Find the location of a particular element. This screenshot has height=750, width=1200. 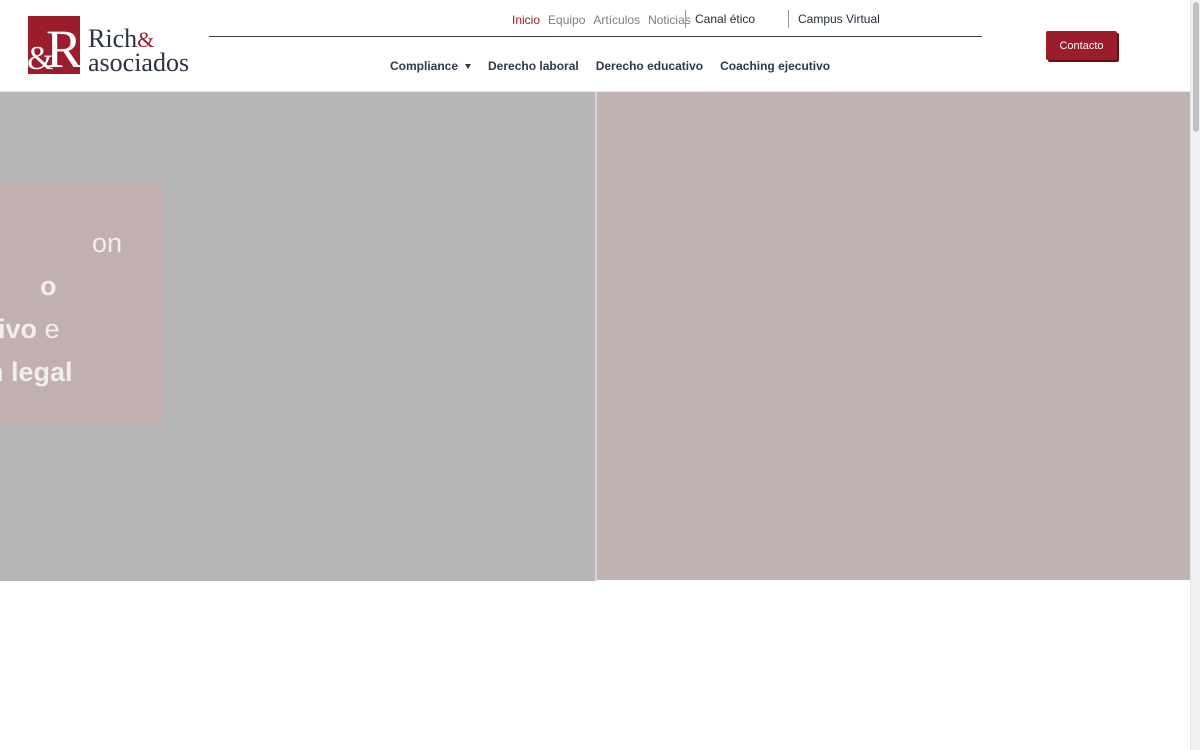

page-scrollbar is located at coordinates (1195, 375).